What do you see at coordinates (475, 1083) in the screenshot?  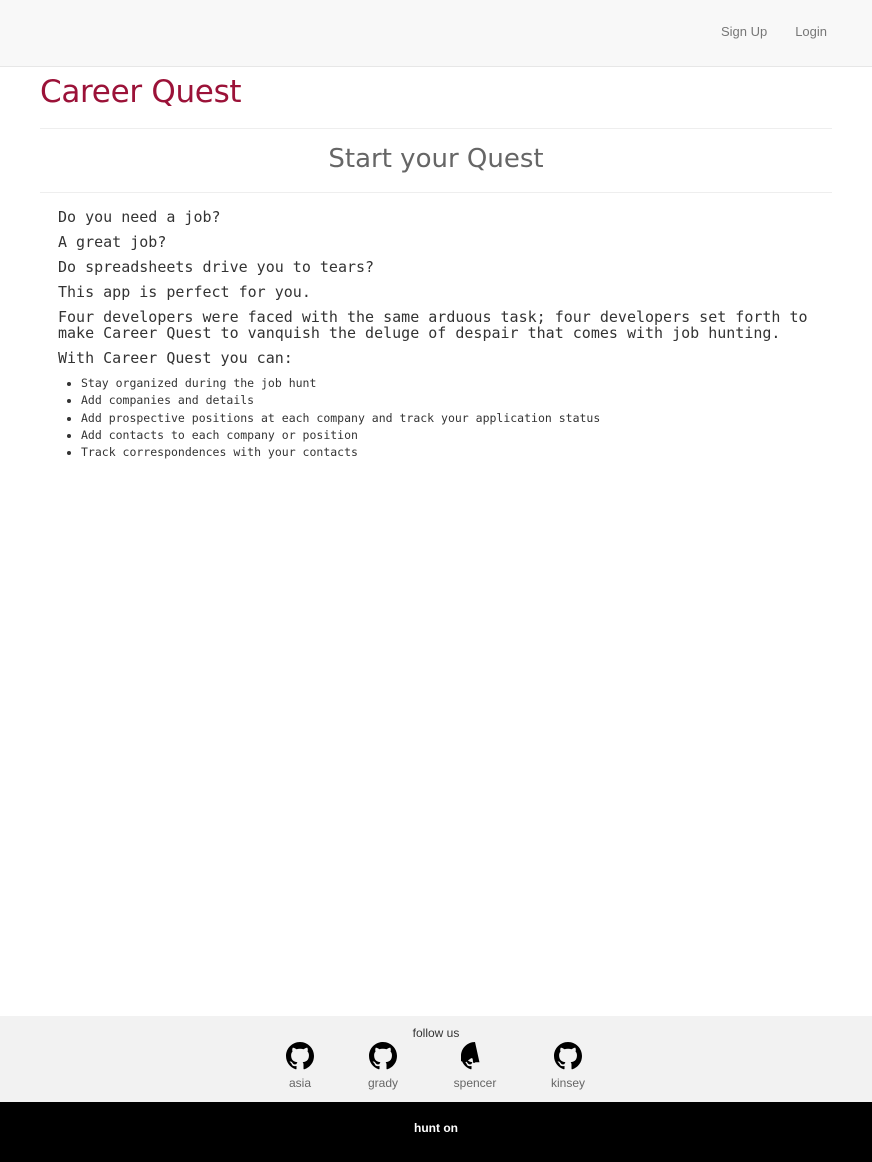 I see `github-username: spencer` at bounding box center [475, 1083].